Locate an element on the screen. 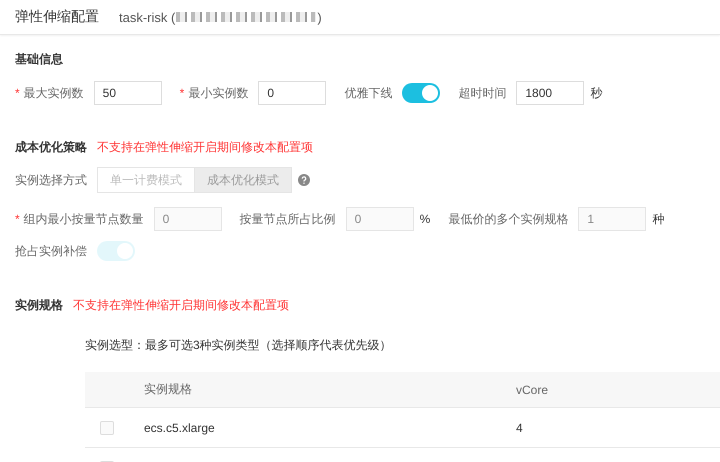 The width and height of the screenshot is (720, 462). toggle-switch is located at coordinates (421, 93).